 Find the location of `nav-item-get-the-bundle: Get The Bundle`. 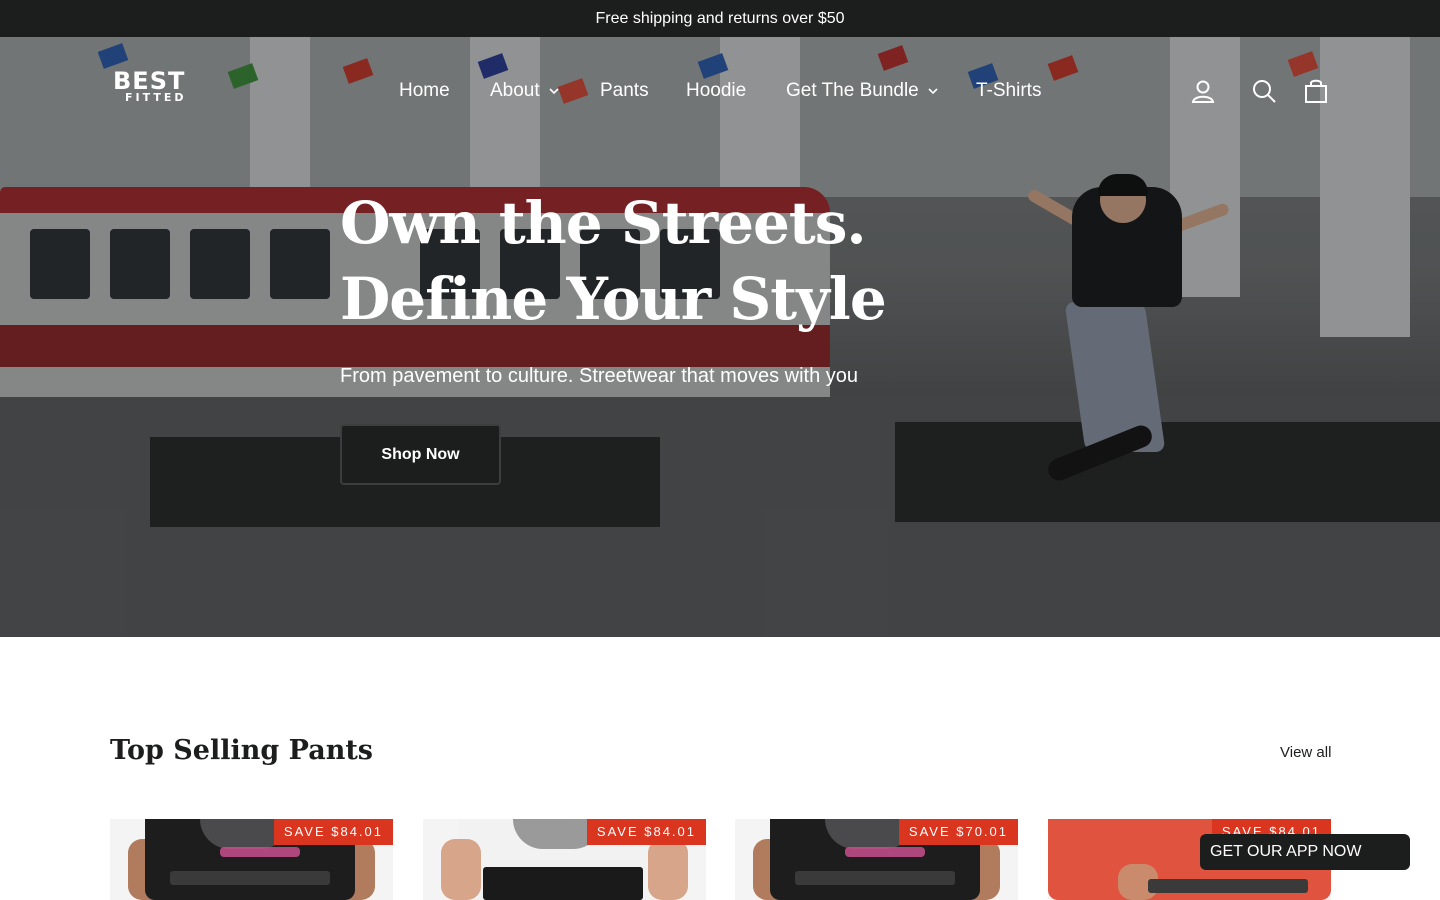

nav-item-get-the-bundle: Get The Bundle is located at coordinates (862, 91).